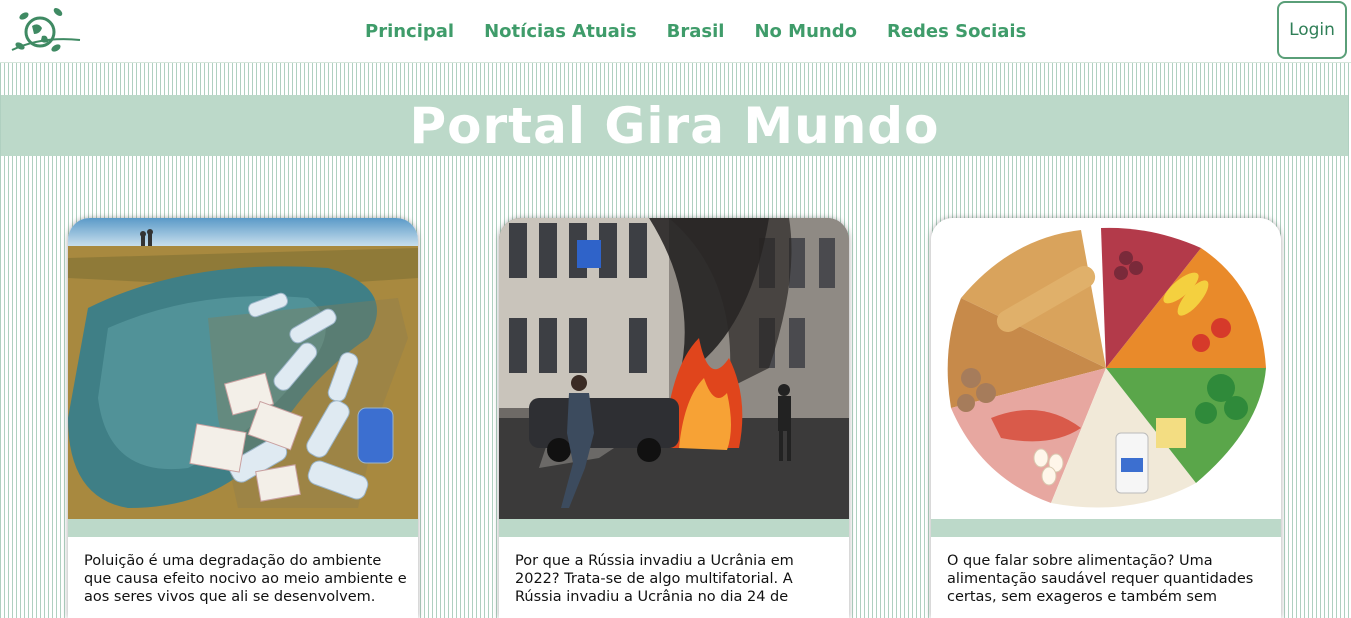 The height and width of the screenshot is (618, 1351). I want to click on nav-link-no-mundo: No Mundo, so click(805, 31).